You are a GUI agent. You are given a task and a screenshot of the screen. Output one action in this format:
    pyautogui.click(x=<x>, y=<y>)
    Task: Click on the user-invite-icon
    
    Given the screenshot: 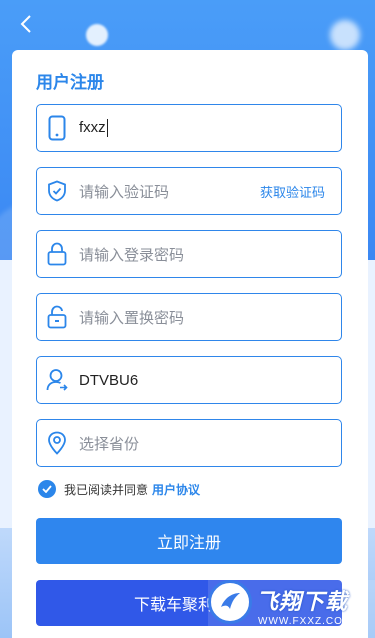 What is the action you would take?
    pyautogui.click(x=57, y=380)
    